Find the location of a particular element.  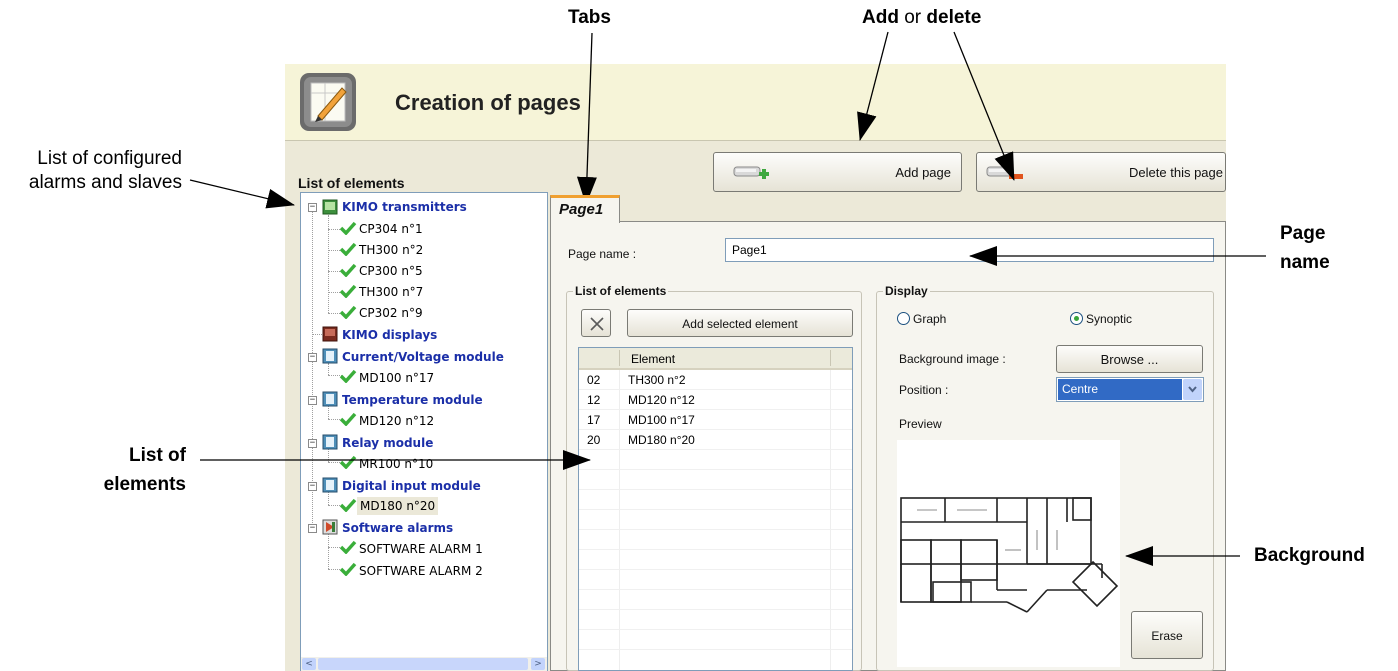

remove-element-button is located at coordinates (596, 323).